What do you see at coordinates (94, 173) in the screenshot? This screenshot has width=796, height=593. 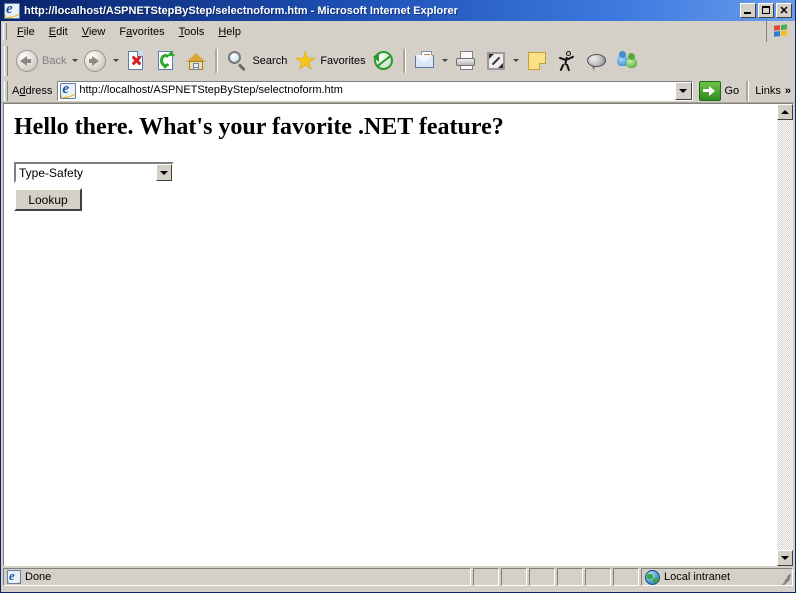 I see `feature-select: Type-Safety` at bounding box center [94, 173].